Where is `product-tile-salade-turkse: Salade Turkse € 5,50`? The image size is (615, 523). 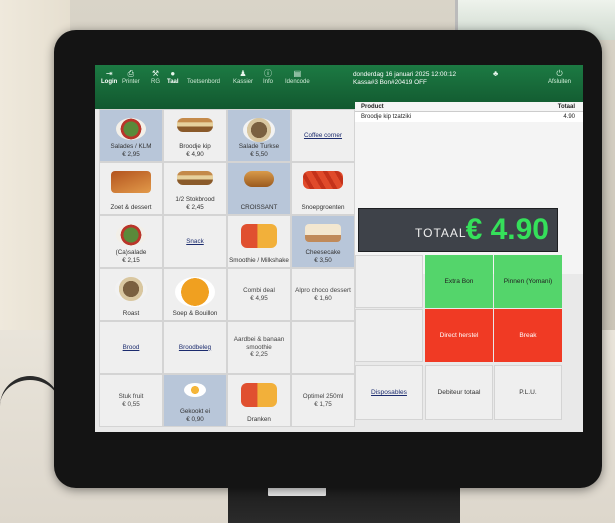
product-tile-salade-turkse: Salade Turkse € 5,50 is located at coordinates (259, 135).